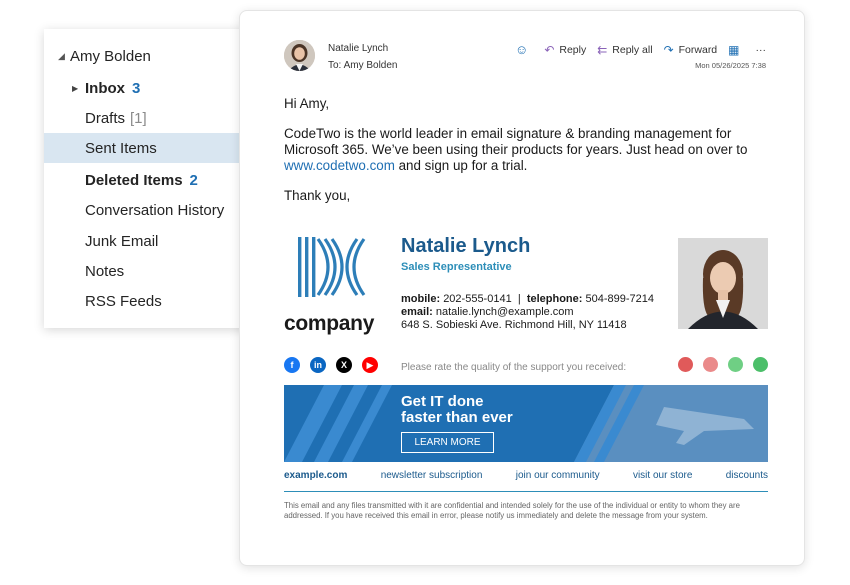  What do you see at coordinates (698, 49) in the screenshot?
I see `forward-label: Forward` at bounding box center [698, 49].